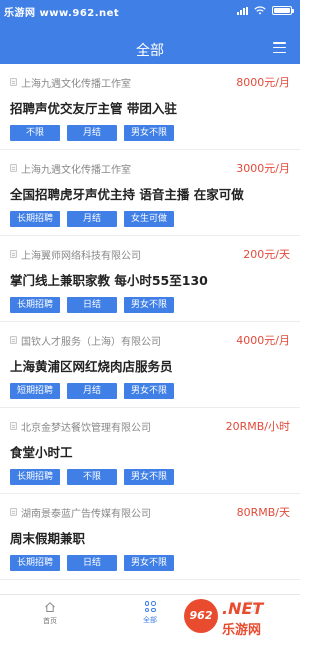  I want to click on watermark-logo: 962 .NET 乐游网, so click(240, 617).